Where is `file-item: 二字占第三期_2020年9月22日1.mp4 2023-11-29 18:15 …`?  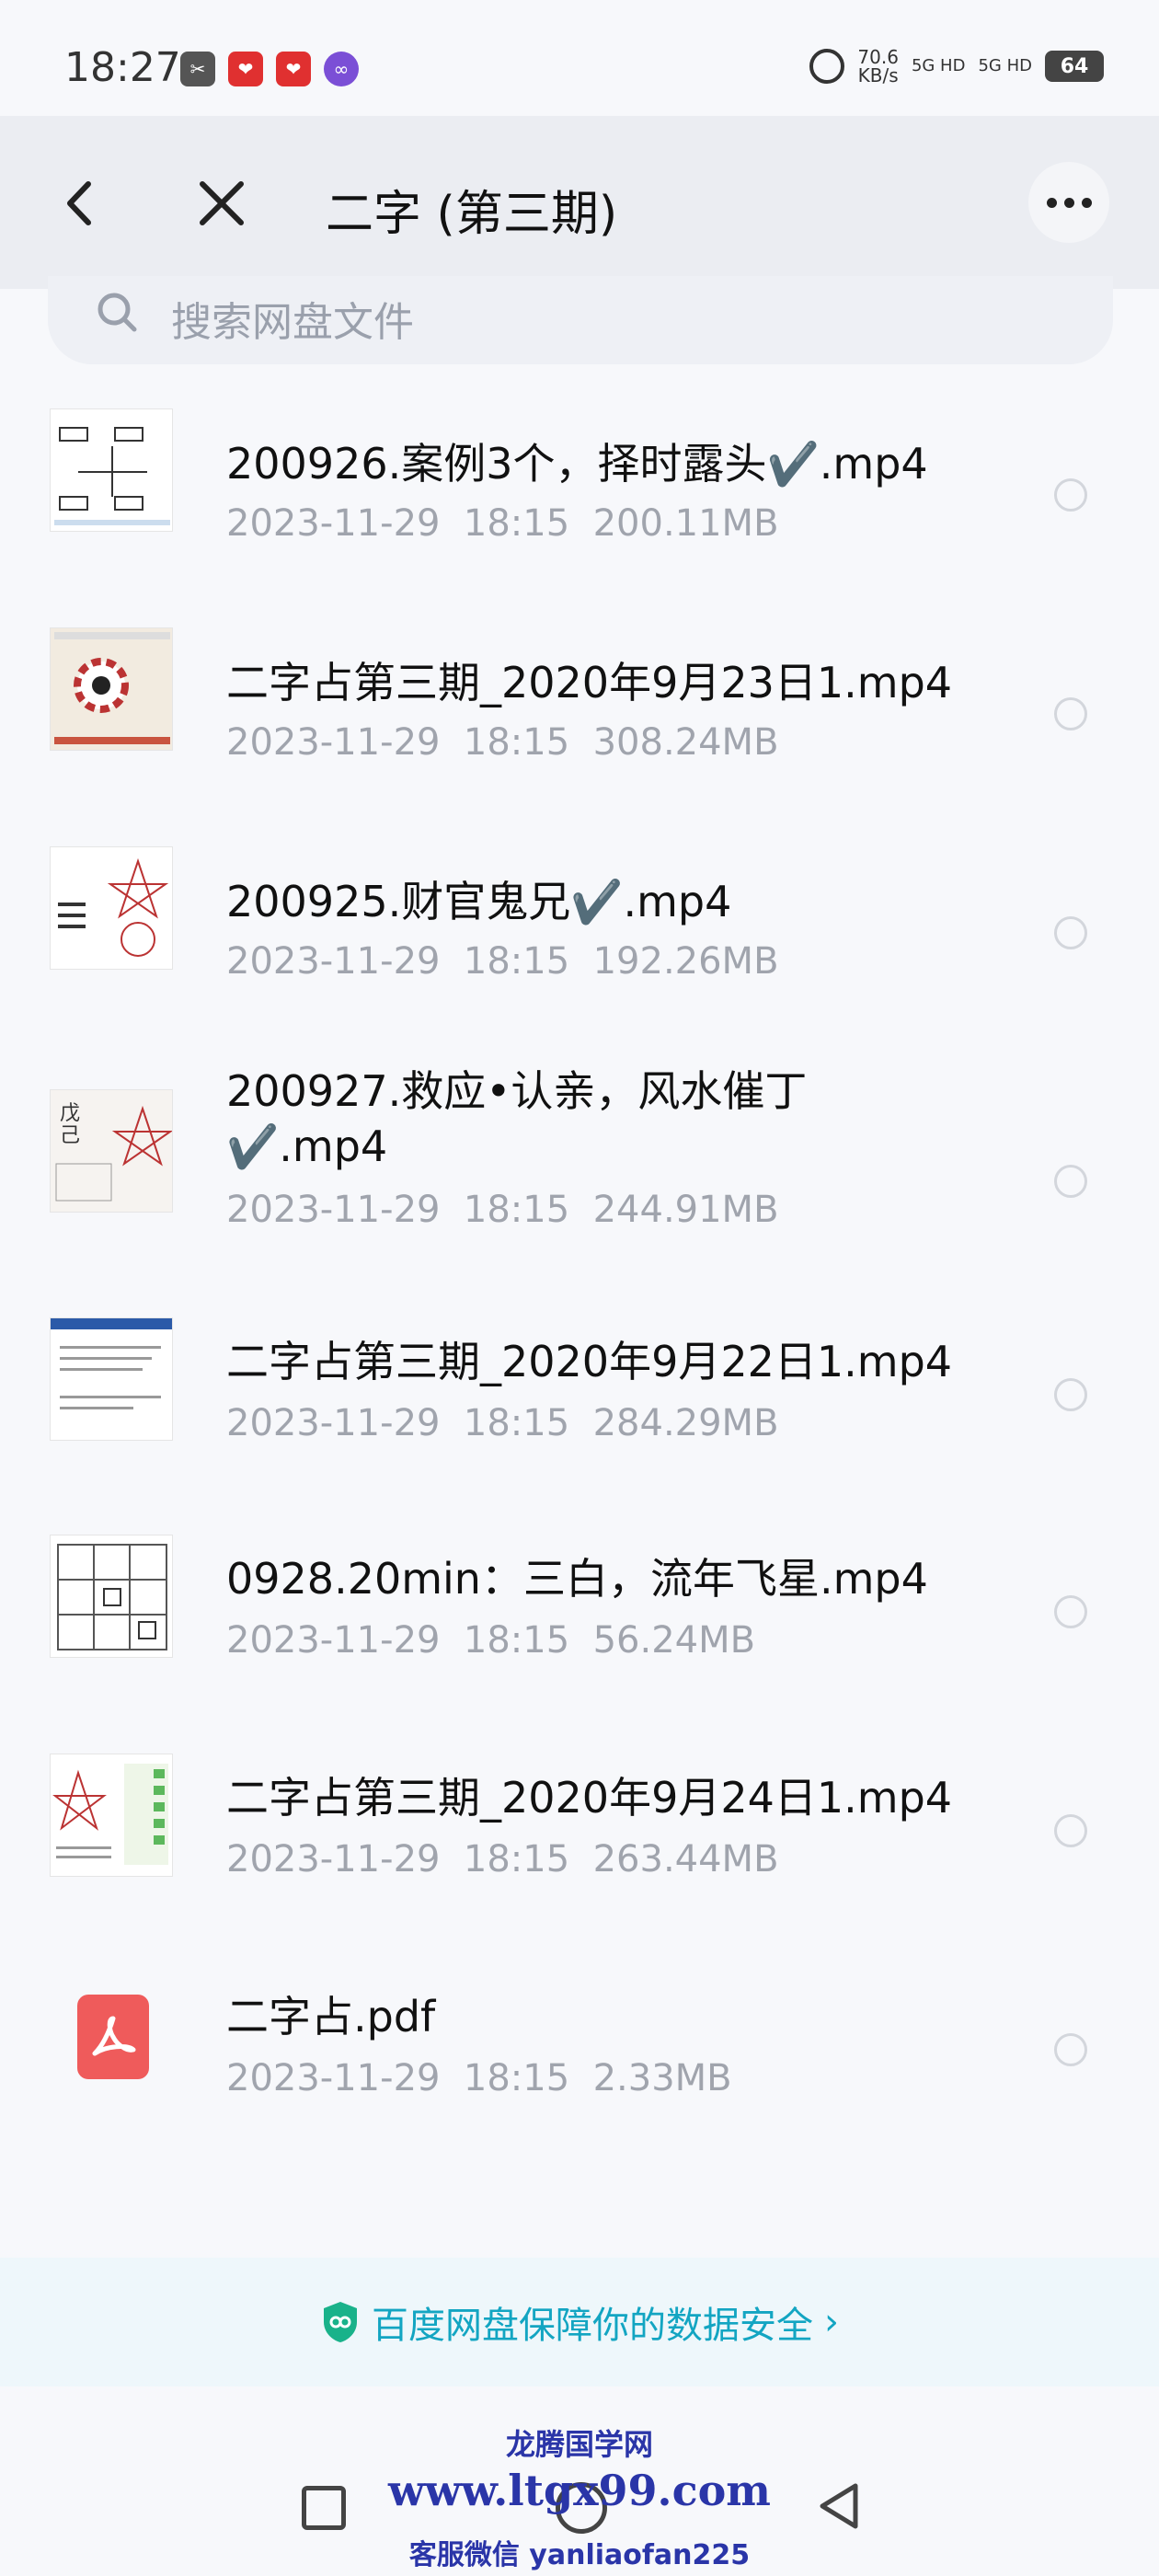
file-item: 二字占第三期_2020年9月22日1.mp4 2023-11-29 18:15 … is located at coordinates (579, 1404).